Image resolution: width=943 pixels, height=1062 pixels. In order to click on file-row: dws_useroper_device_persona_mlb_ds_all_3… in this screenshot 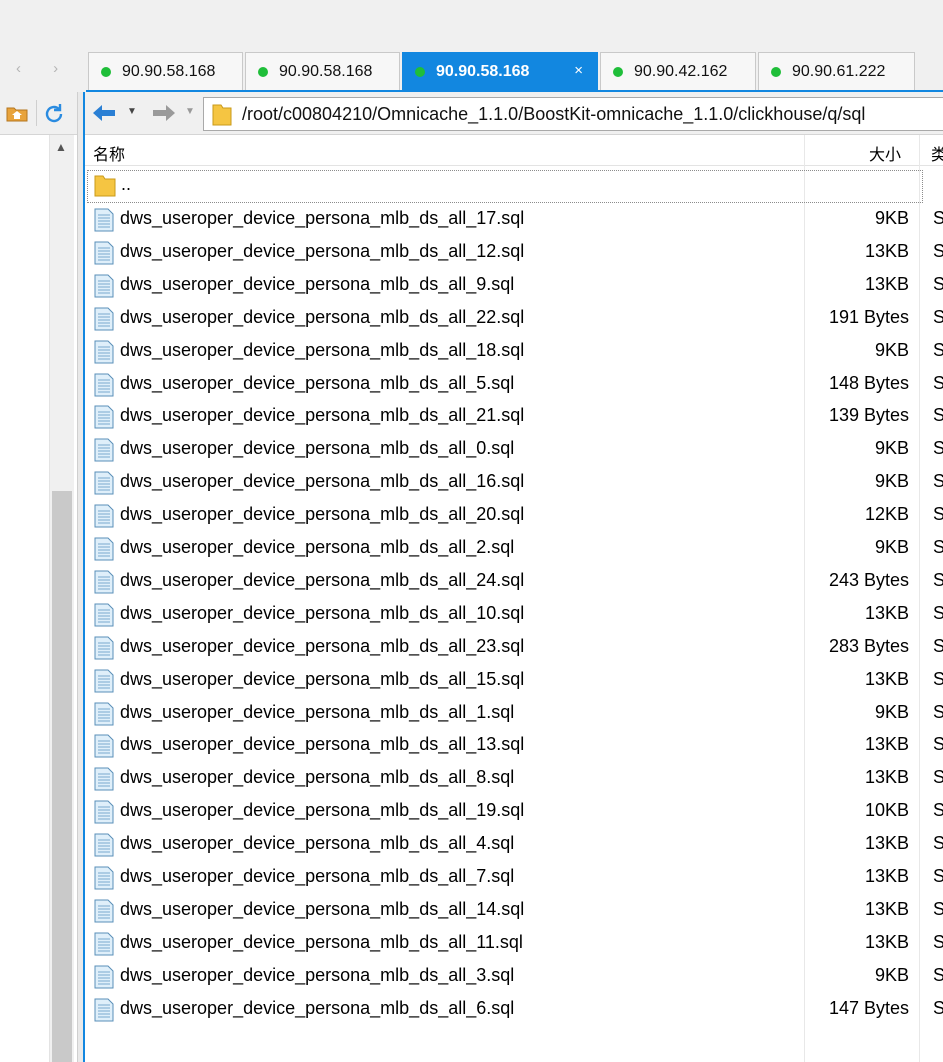, I will do `click(514, 976)`.